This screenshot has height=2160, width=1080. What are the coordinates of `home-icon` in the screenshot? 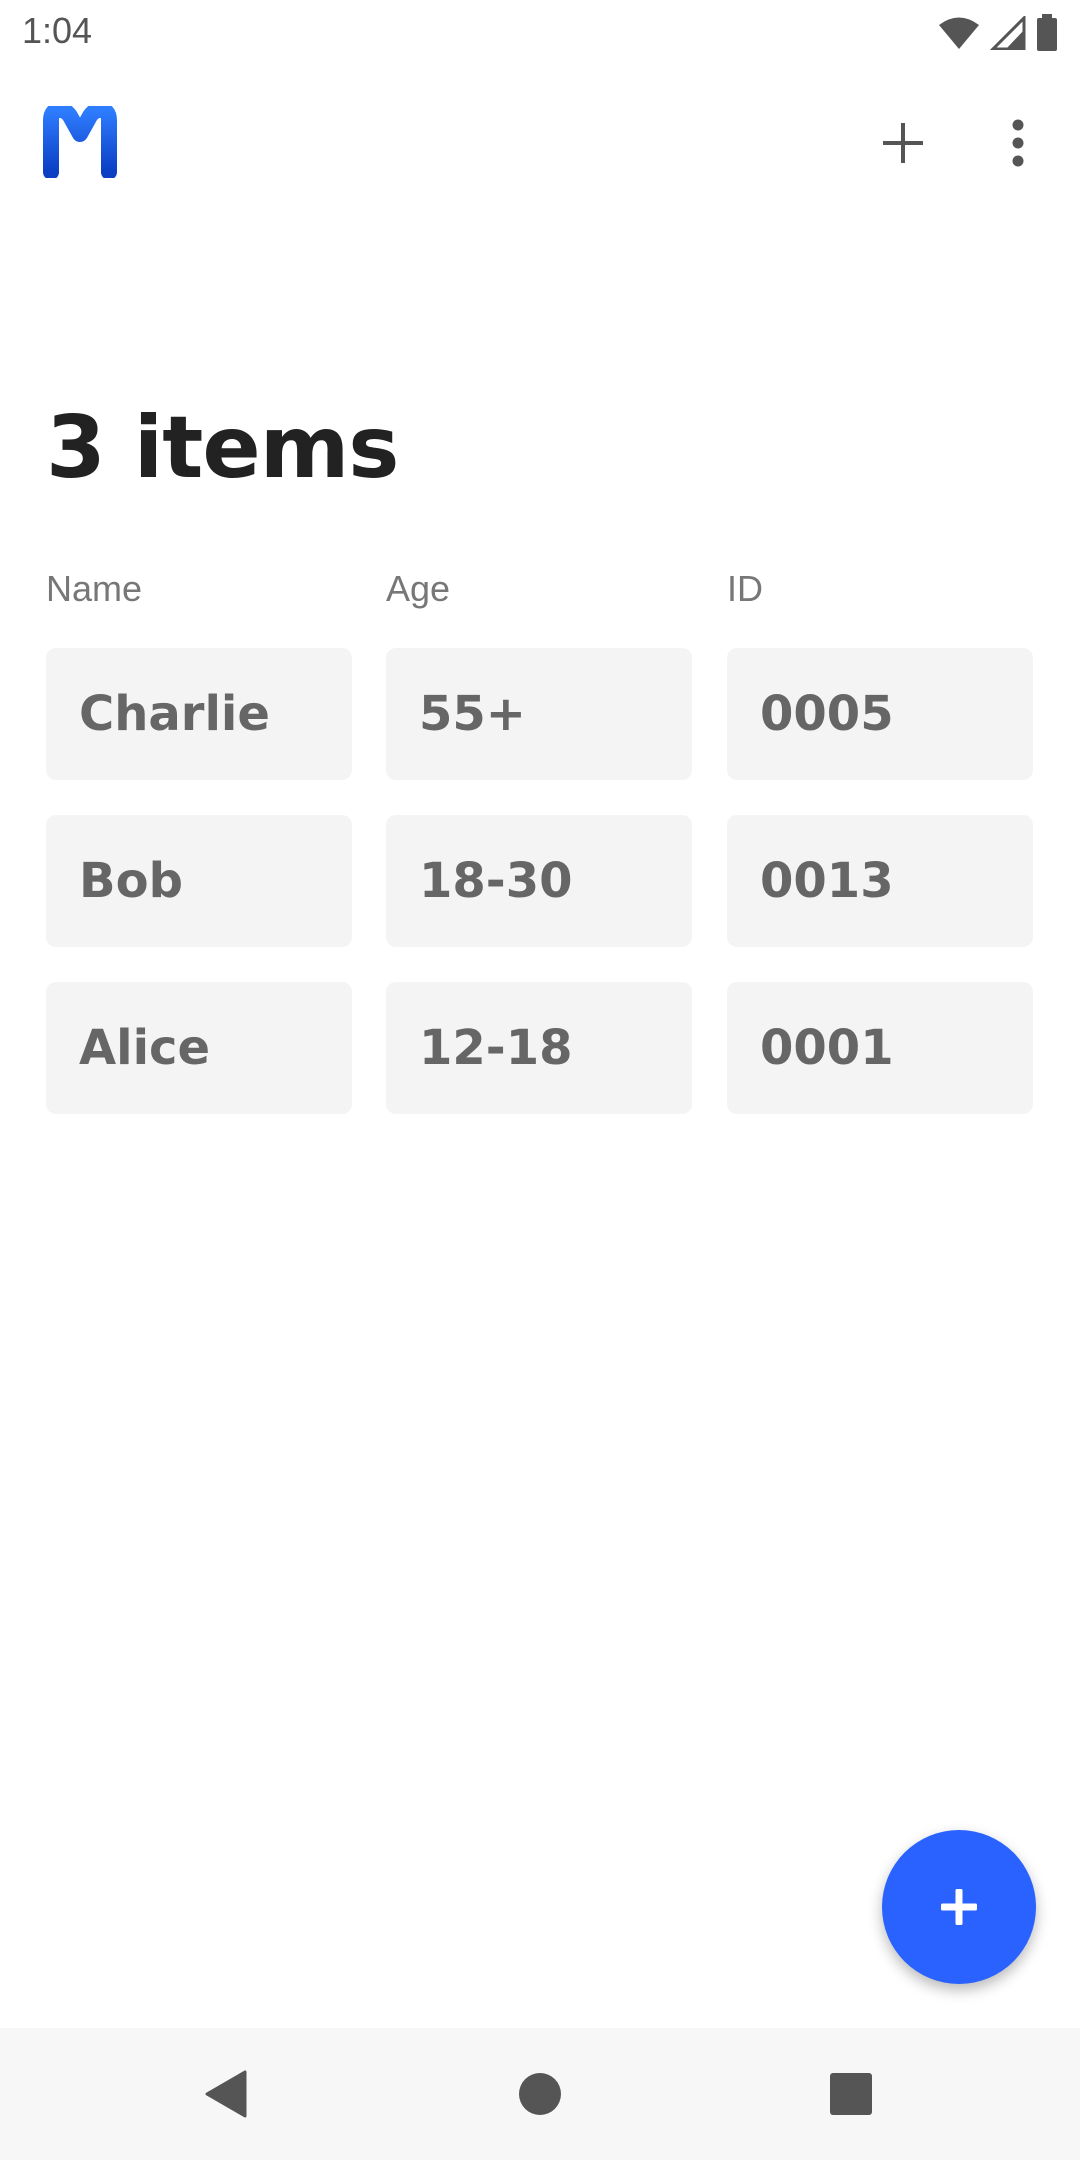 It's located at (540, 2094).